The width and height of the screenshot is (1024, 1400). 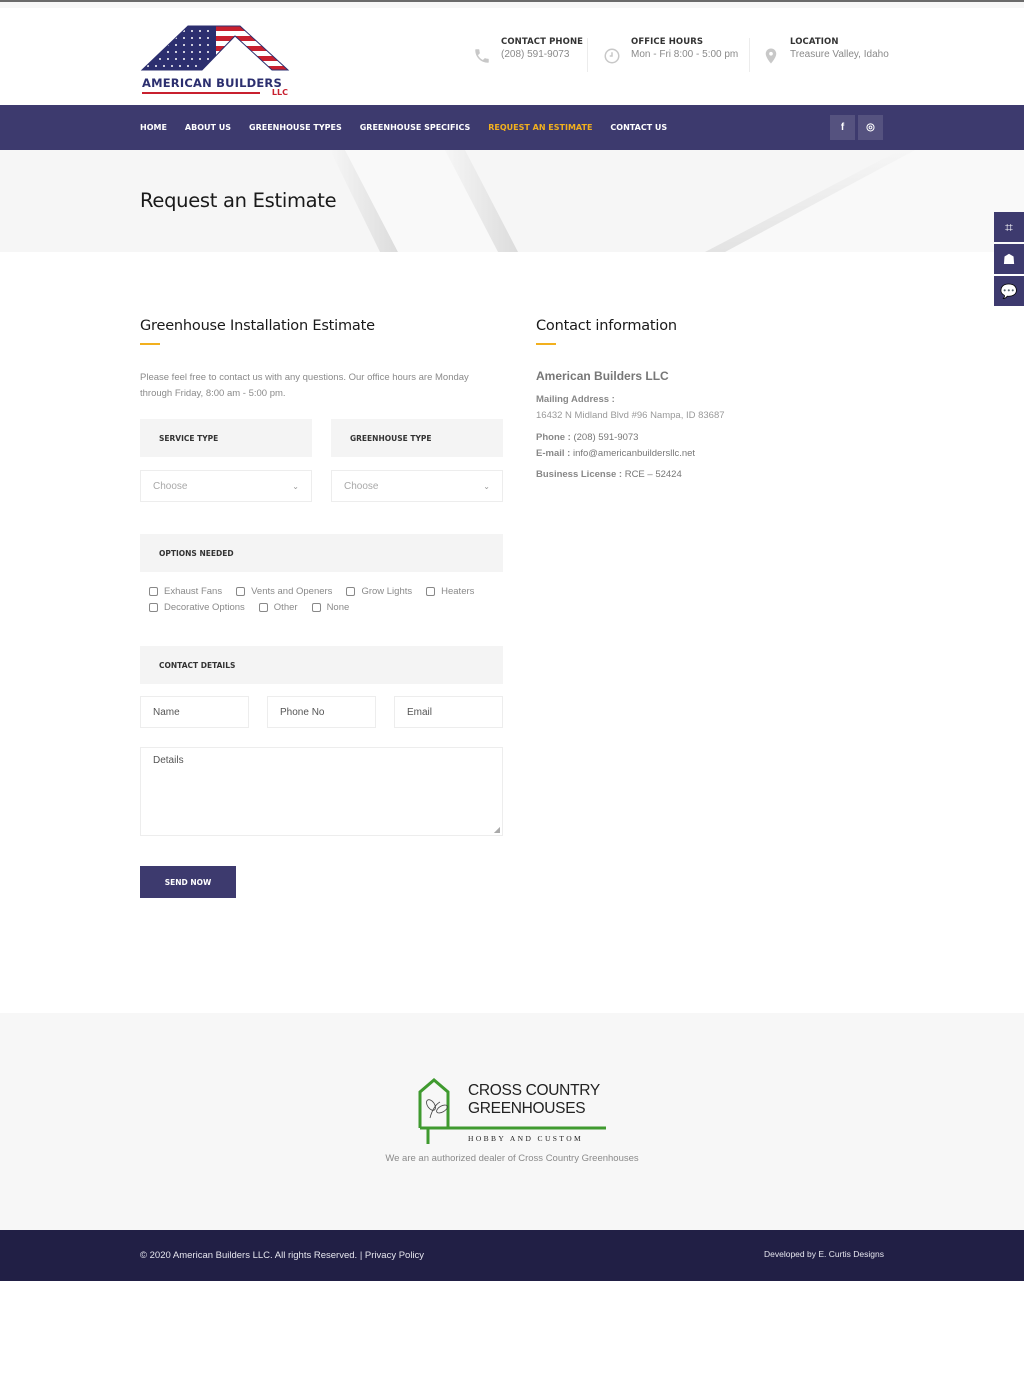 I want to click on contact-details-label: CONTACT DETAILS, so click(x=321, y=665).